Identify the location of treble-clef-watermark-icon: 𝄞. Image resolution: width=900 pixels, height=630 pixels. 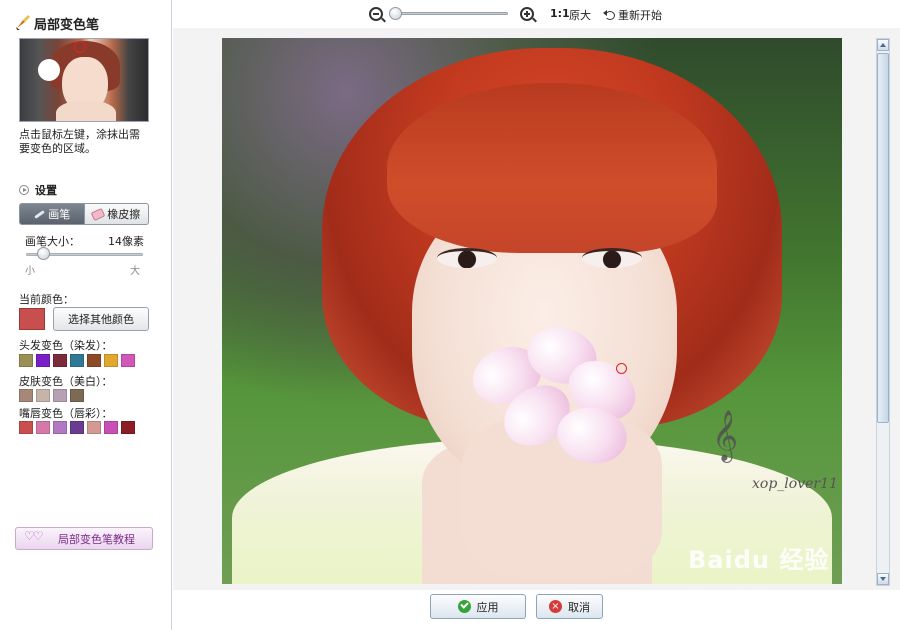
(725, 435).